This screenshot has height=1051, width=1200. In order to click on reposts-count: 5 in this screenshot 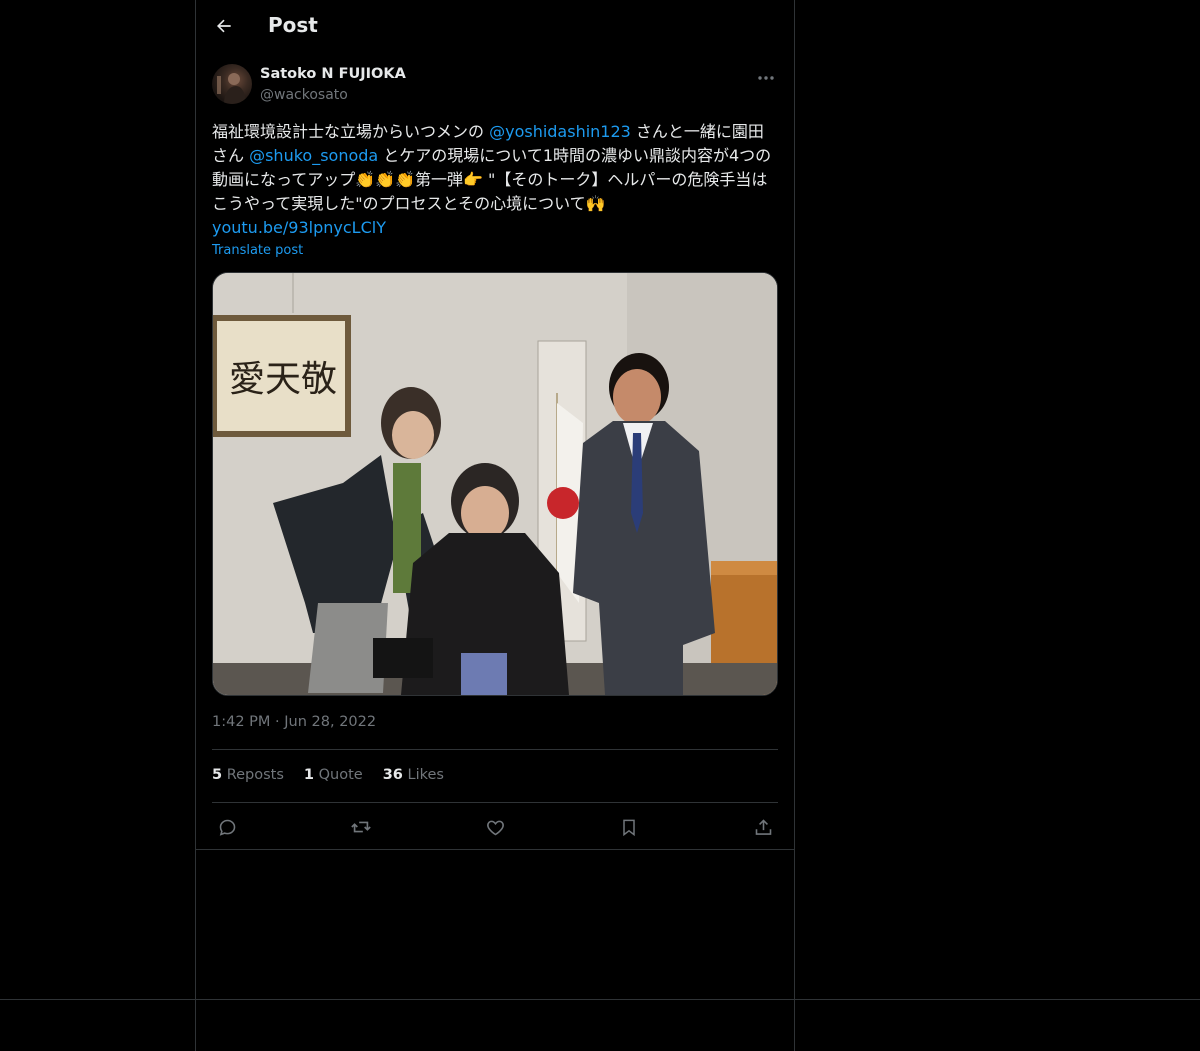, I will do `click(217, 775)`.